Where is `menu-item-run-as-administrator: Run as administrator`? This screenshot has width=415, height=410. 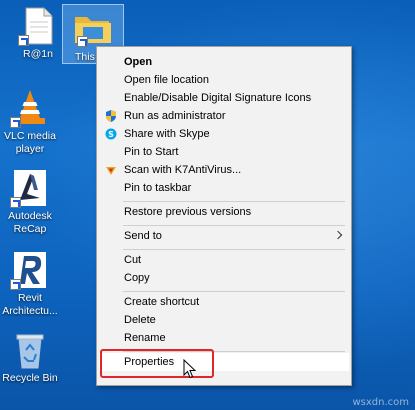
menu-item-run-as-administrator: Run as administrator is located at coordinates (224, 116).